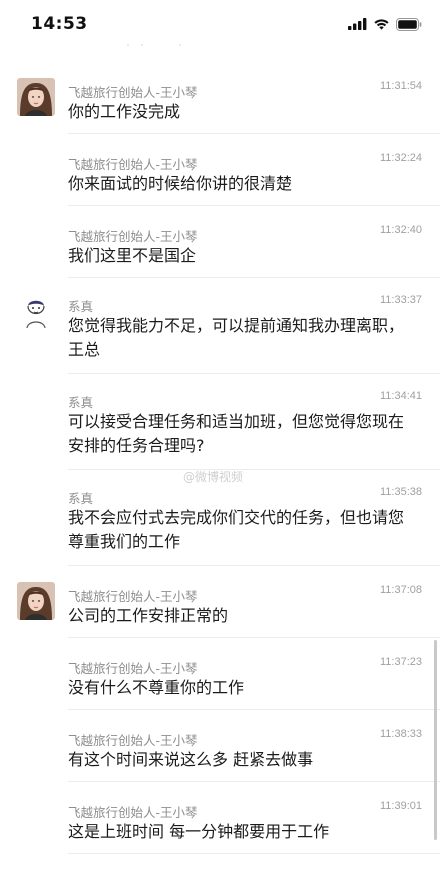 The width and height of the screenshot is (440, 881). I want to click on message-text: 你来面试的时候给你讲的很清楚, so click(180, 183).